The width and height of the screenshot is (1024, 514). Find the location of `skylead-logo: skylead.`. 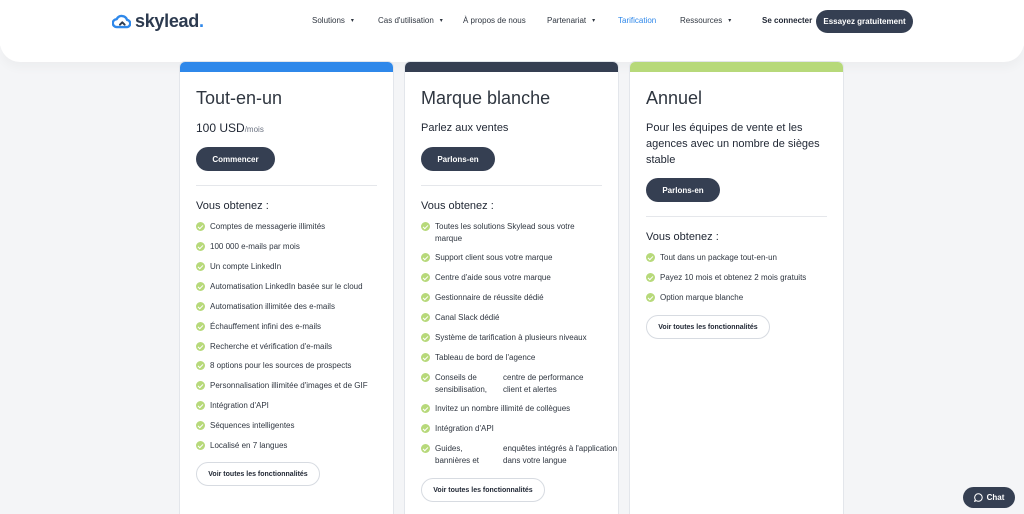

skylead-logo: skylead. is located at coordinates (158, 21).